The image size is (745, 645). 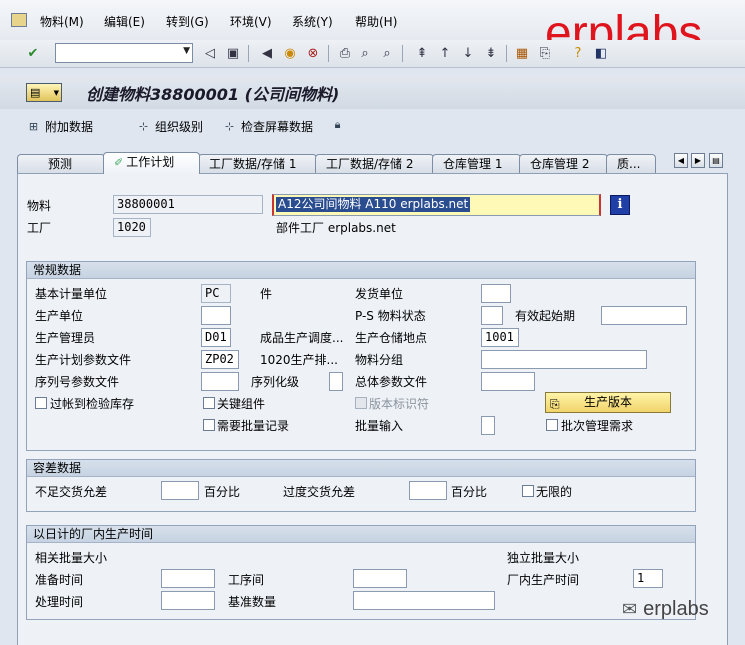 I want to click on menu-environment: 环境(V), so click(x=251, y=22).